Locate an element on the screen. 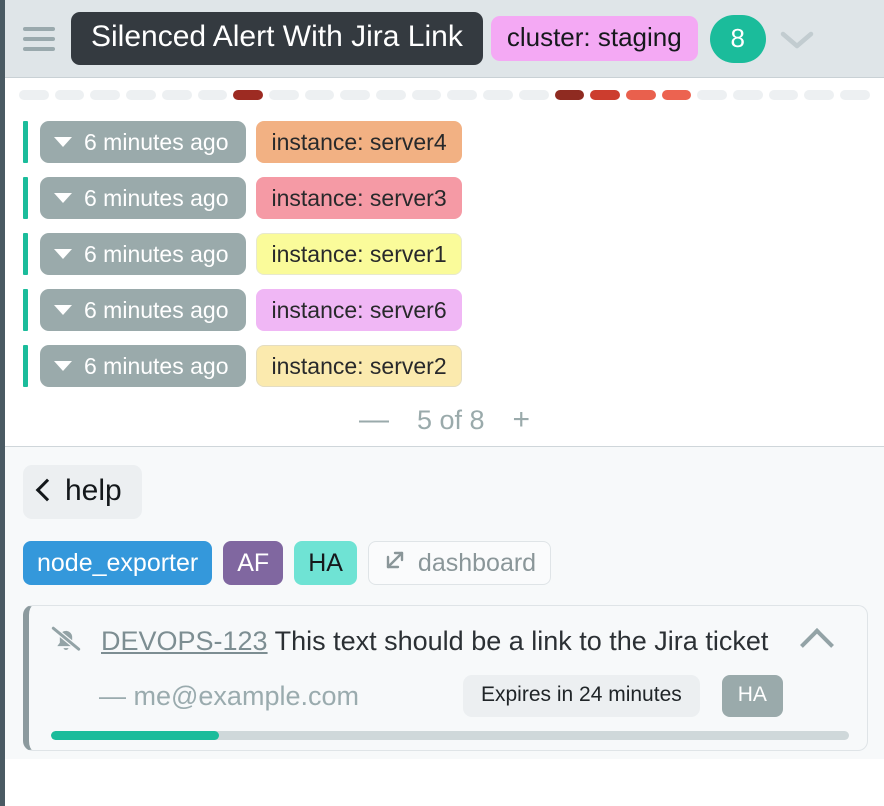  decrease-page-size-button: — is located at coordinates (374, 420).